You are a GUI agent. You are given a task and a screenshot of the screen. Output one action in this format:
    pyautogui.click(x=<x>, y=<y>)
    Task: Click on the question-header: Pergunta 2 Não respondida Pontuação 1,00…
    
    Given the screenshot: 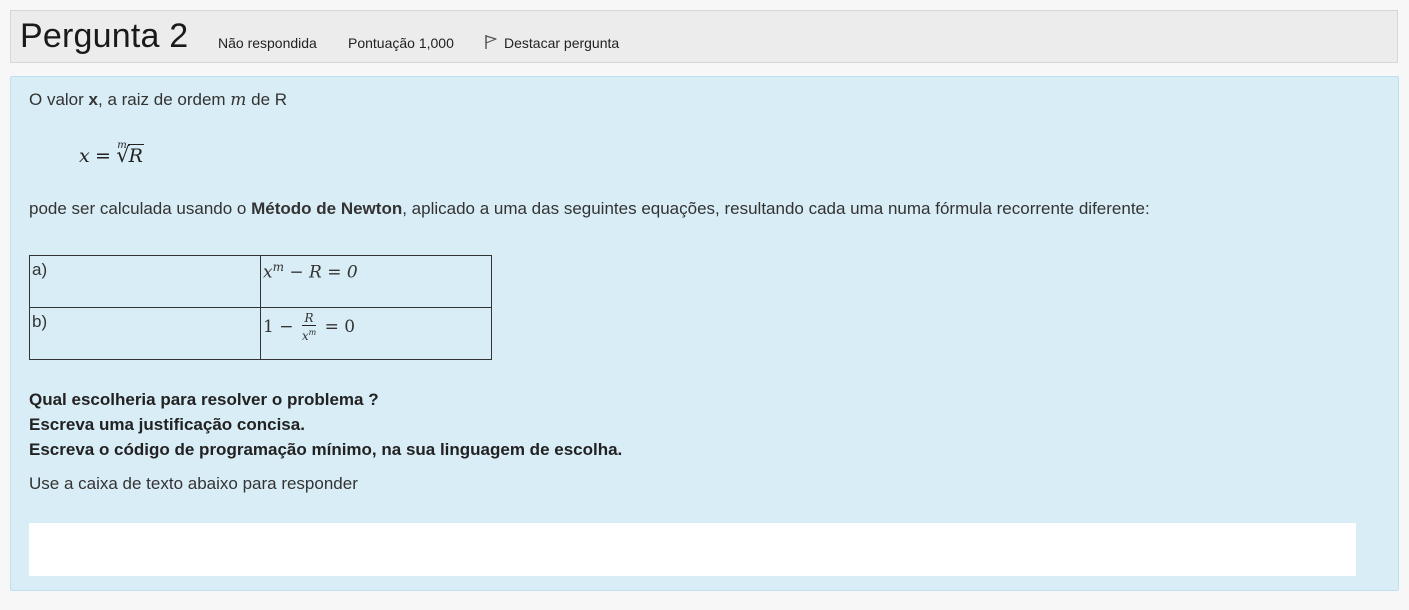 What is the action you would take?
    pyautogui.click(x=704, y=36)
    